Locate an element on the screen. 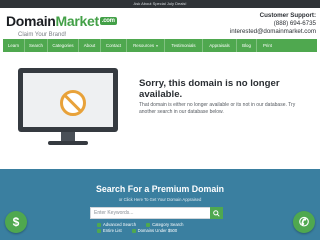  nav-about-label: About is located at coordinates (89, 45).